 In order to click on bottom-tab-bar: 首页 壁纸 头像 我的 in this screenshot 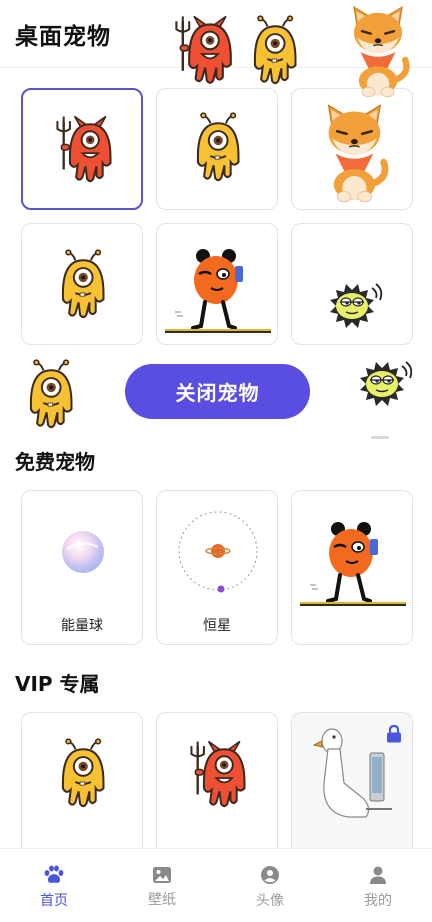, I will do `click(216, 885)`.